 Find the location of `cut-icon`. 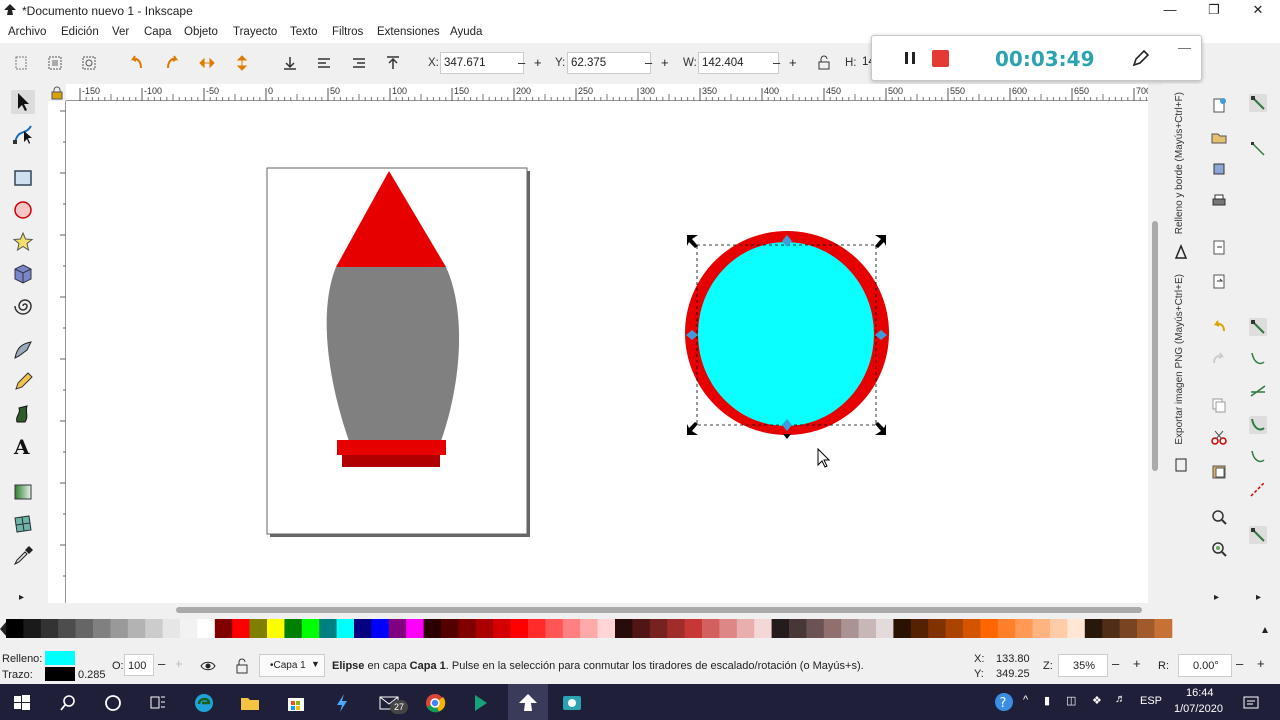

cut-icon is located at coordinates (1219, 437).